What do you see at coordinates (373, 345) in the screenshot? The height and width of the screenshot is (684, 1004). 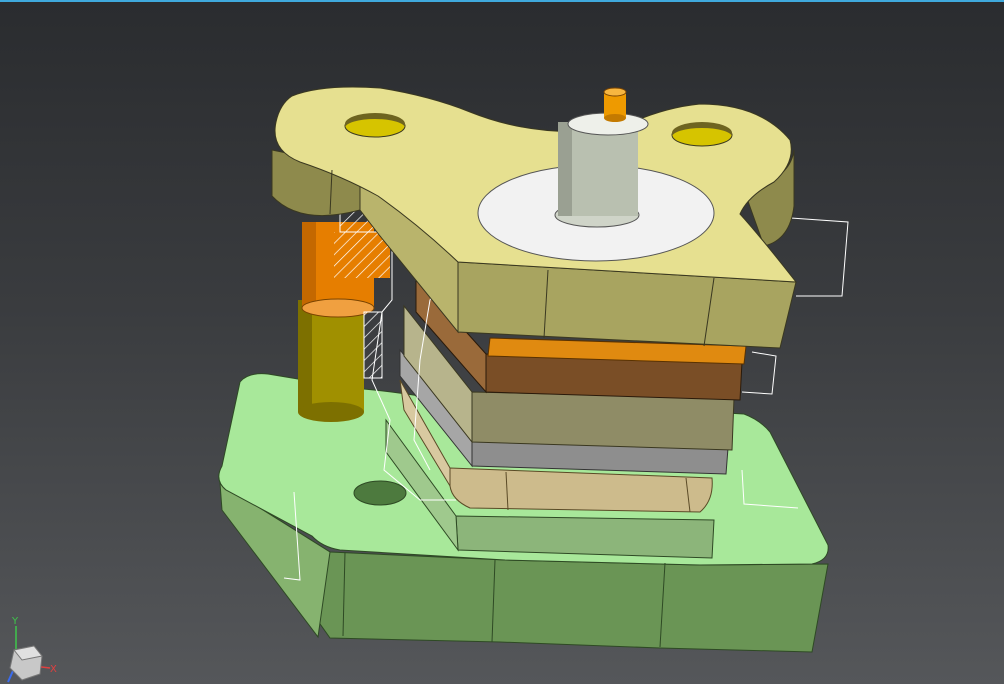 I see `section-hatch-left` at bounding box center [373, 345].